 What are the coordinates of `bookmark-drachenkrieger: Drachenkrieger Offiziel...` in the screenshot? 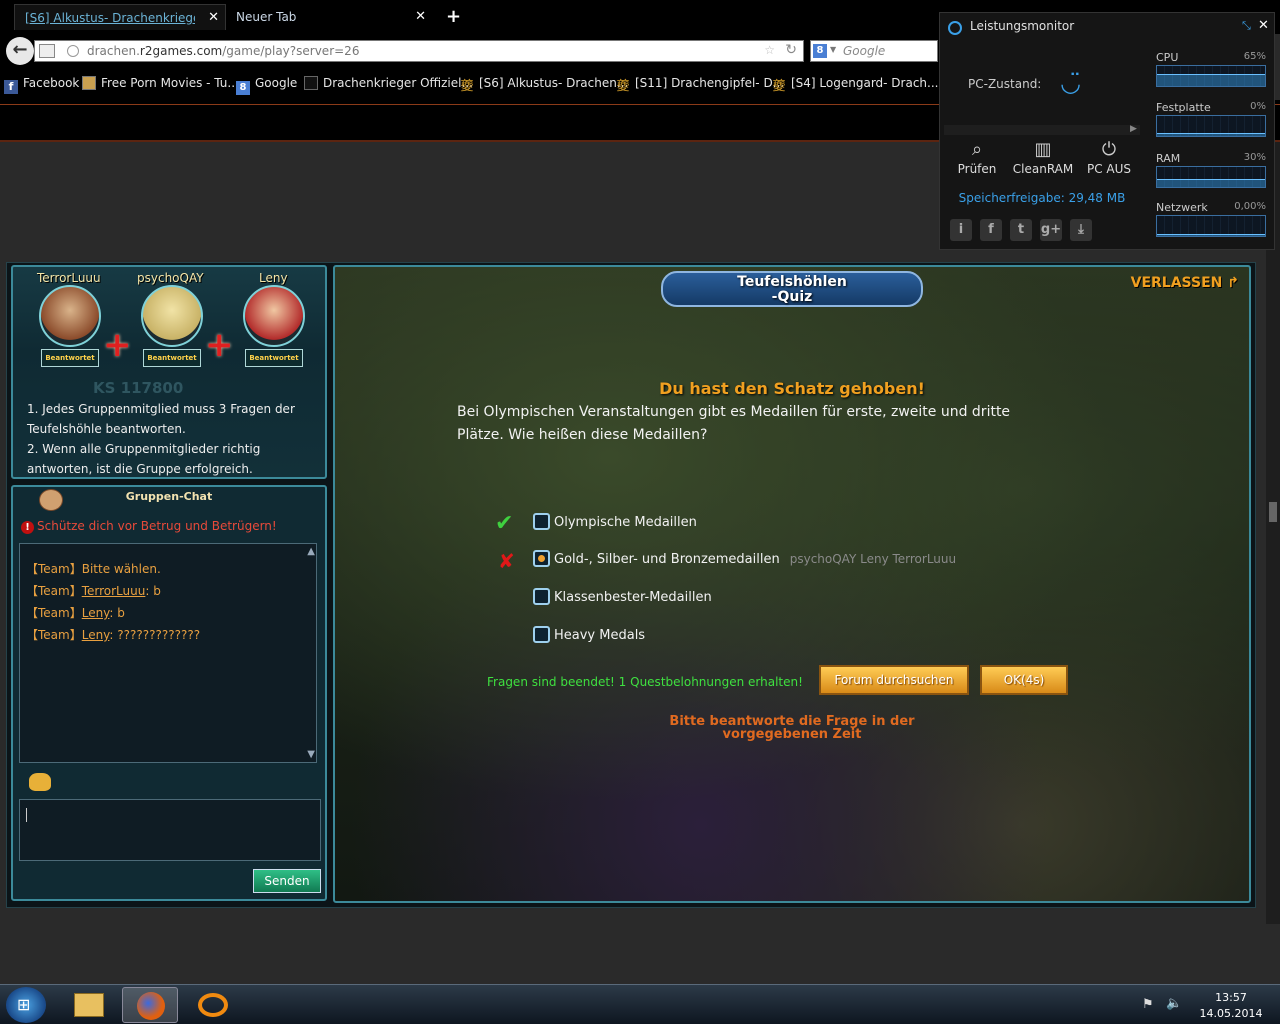 It's located at (388, 85).